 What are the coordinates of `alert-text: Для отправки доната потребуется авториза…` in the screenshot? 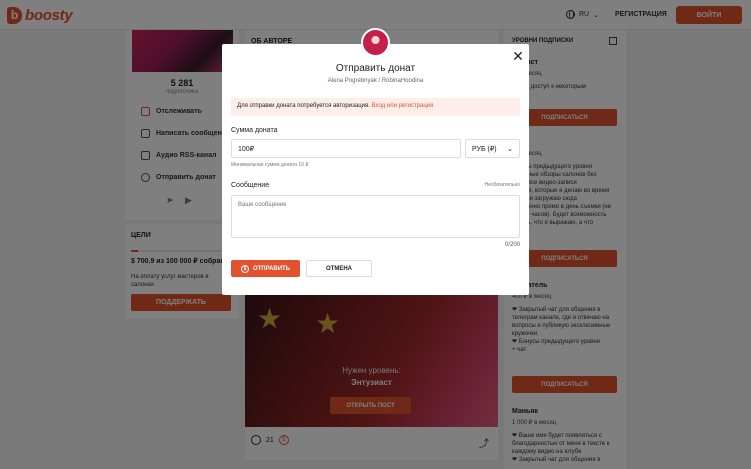 It's located at (303, 106).